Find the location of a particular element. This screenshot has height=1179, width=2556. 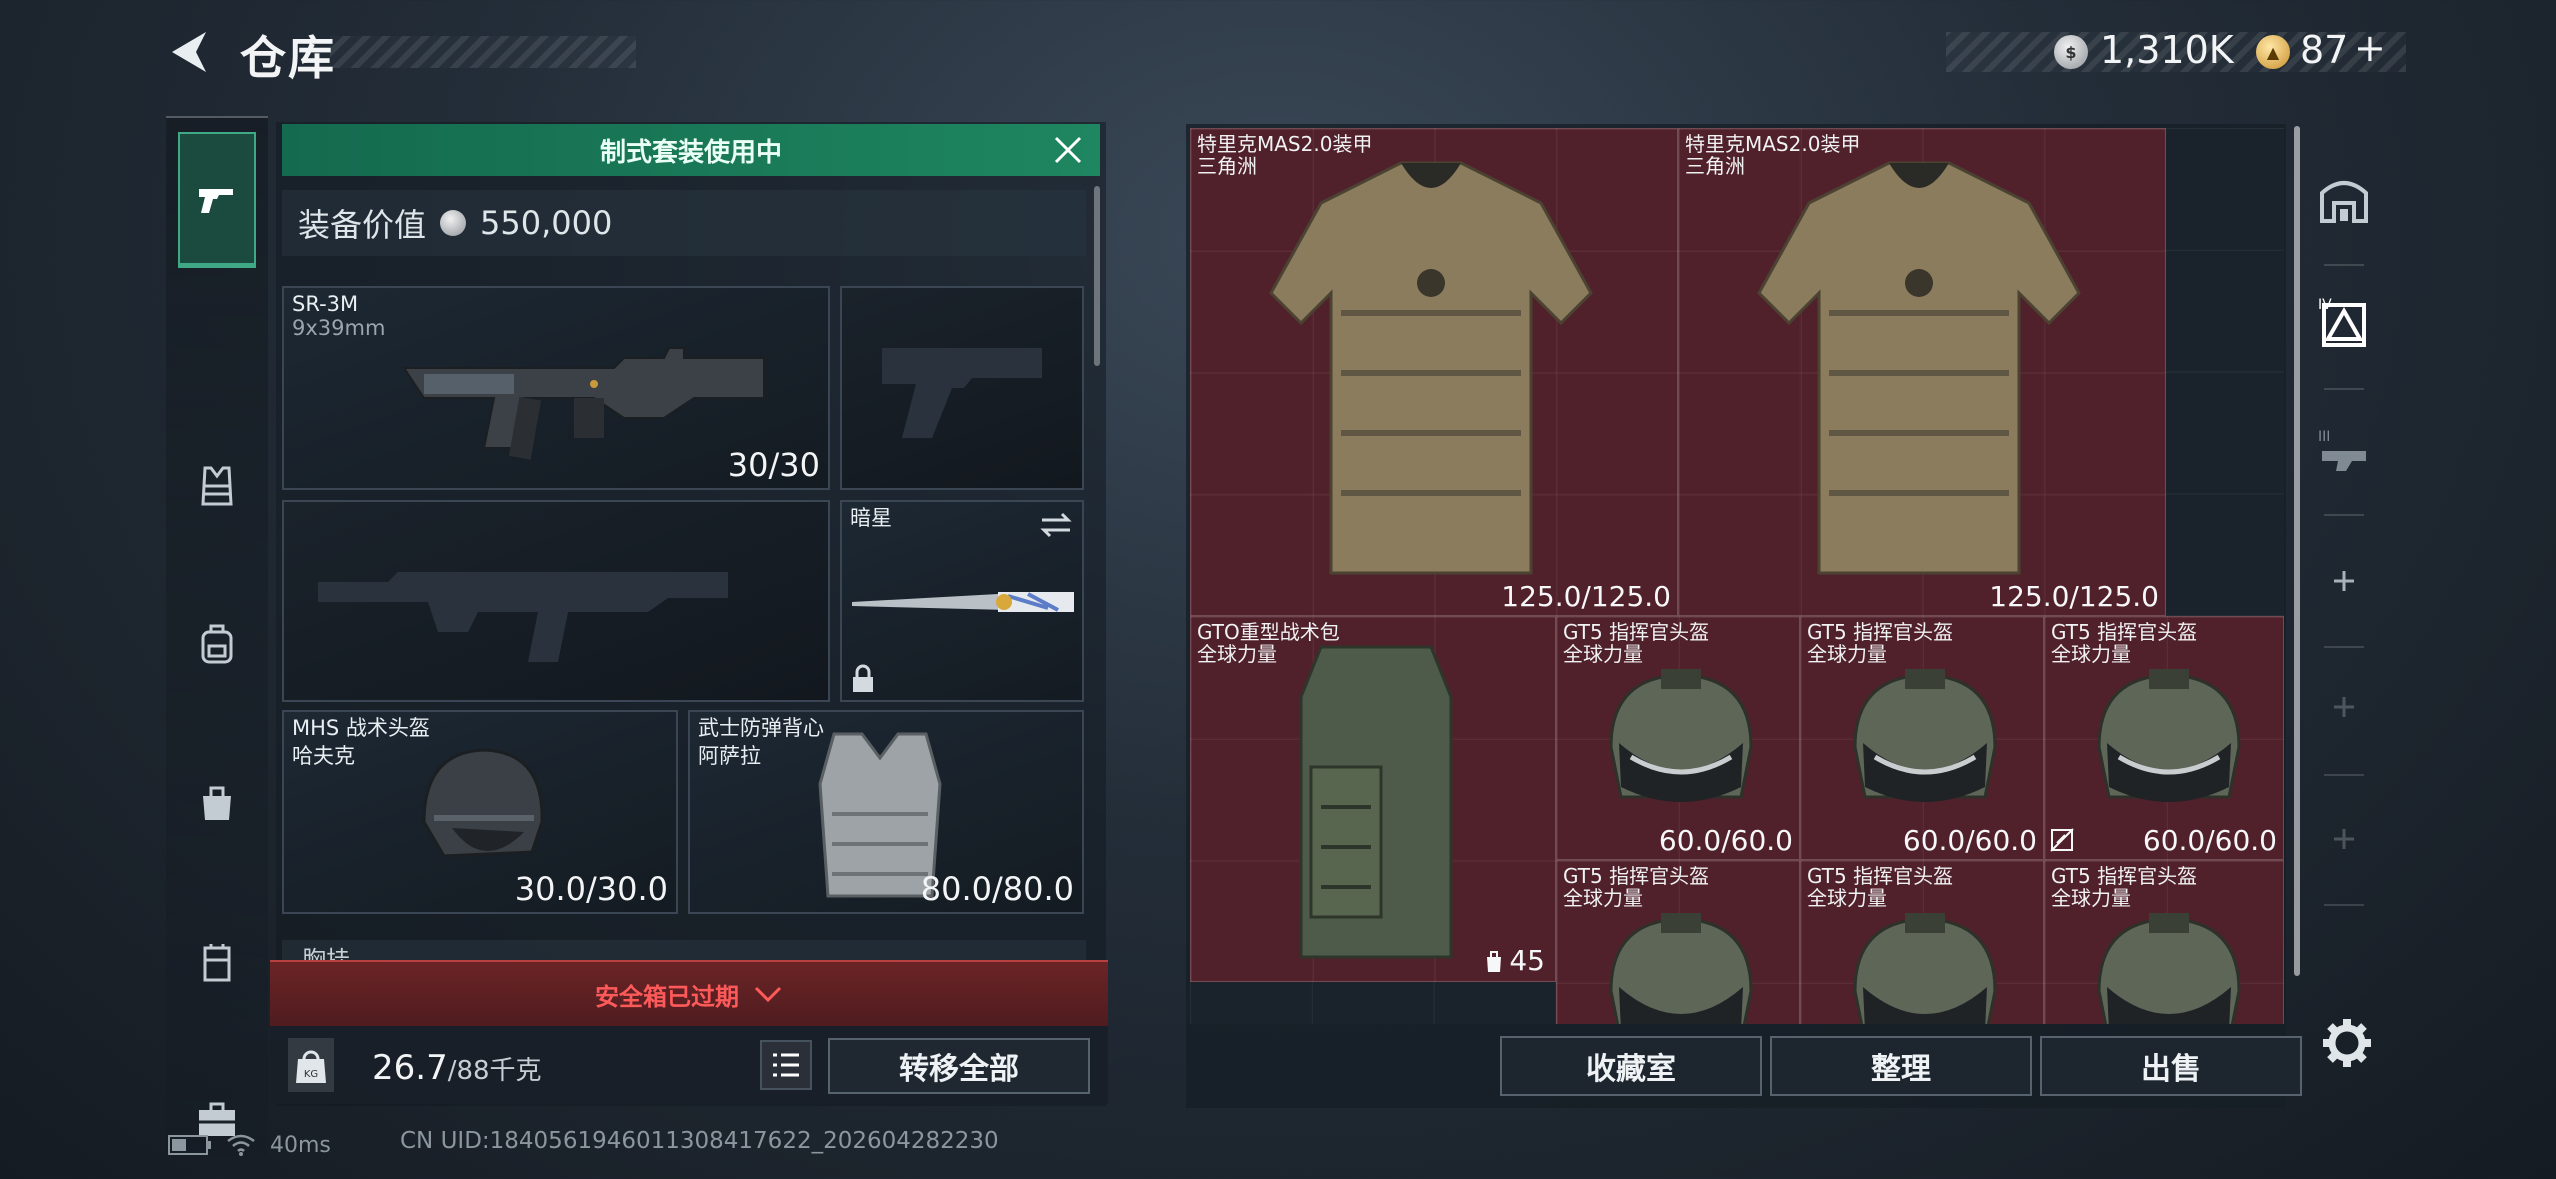

plate-carrier-image is located at coordinates (1431, 368).